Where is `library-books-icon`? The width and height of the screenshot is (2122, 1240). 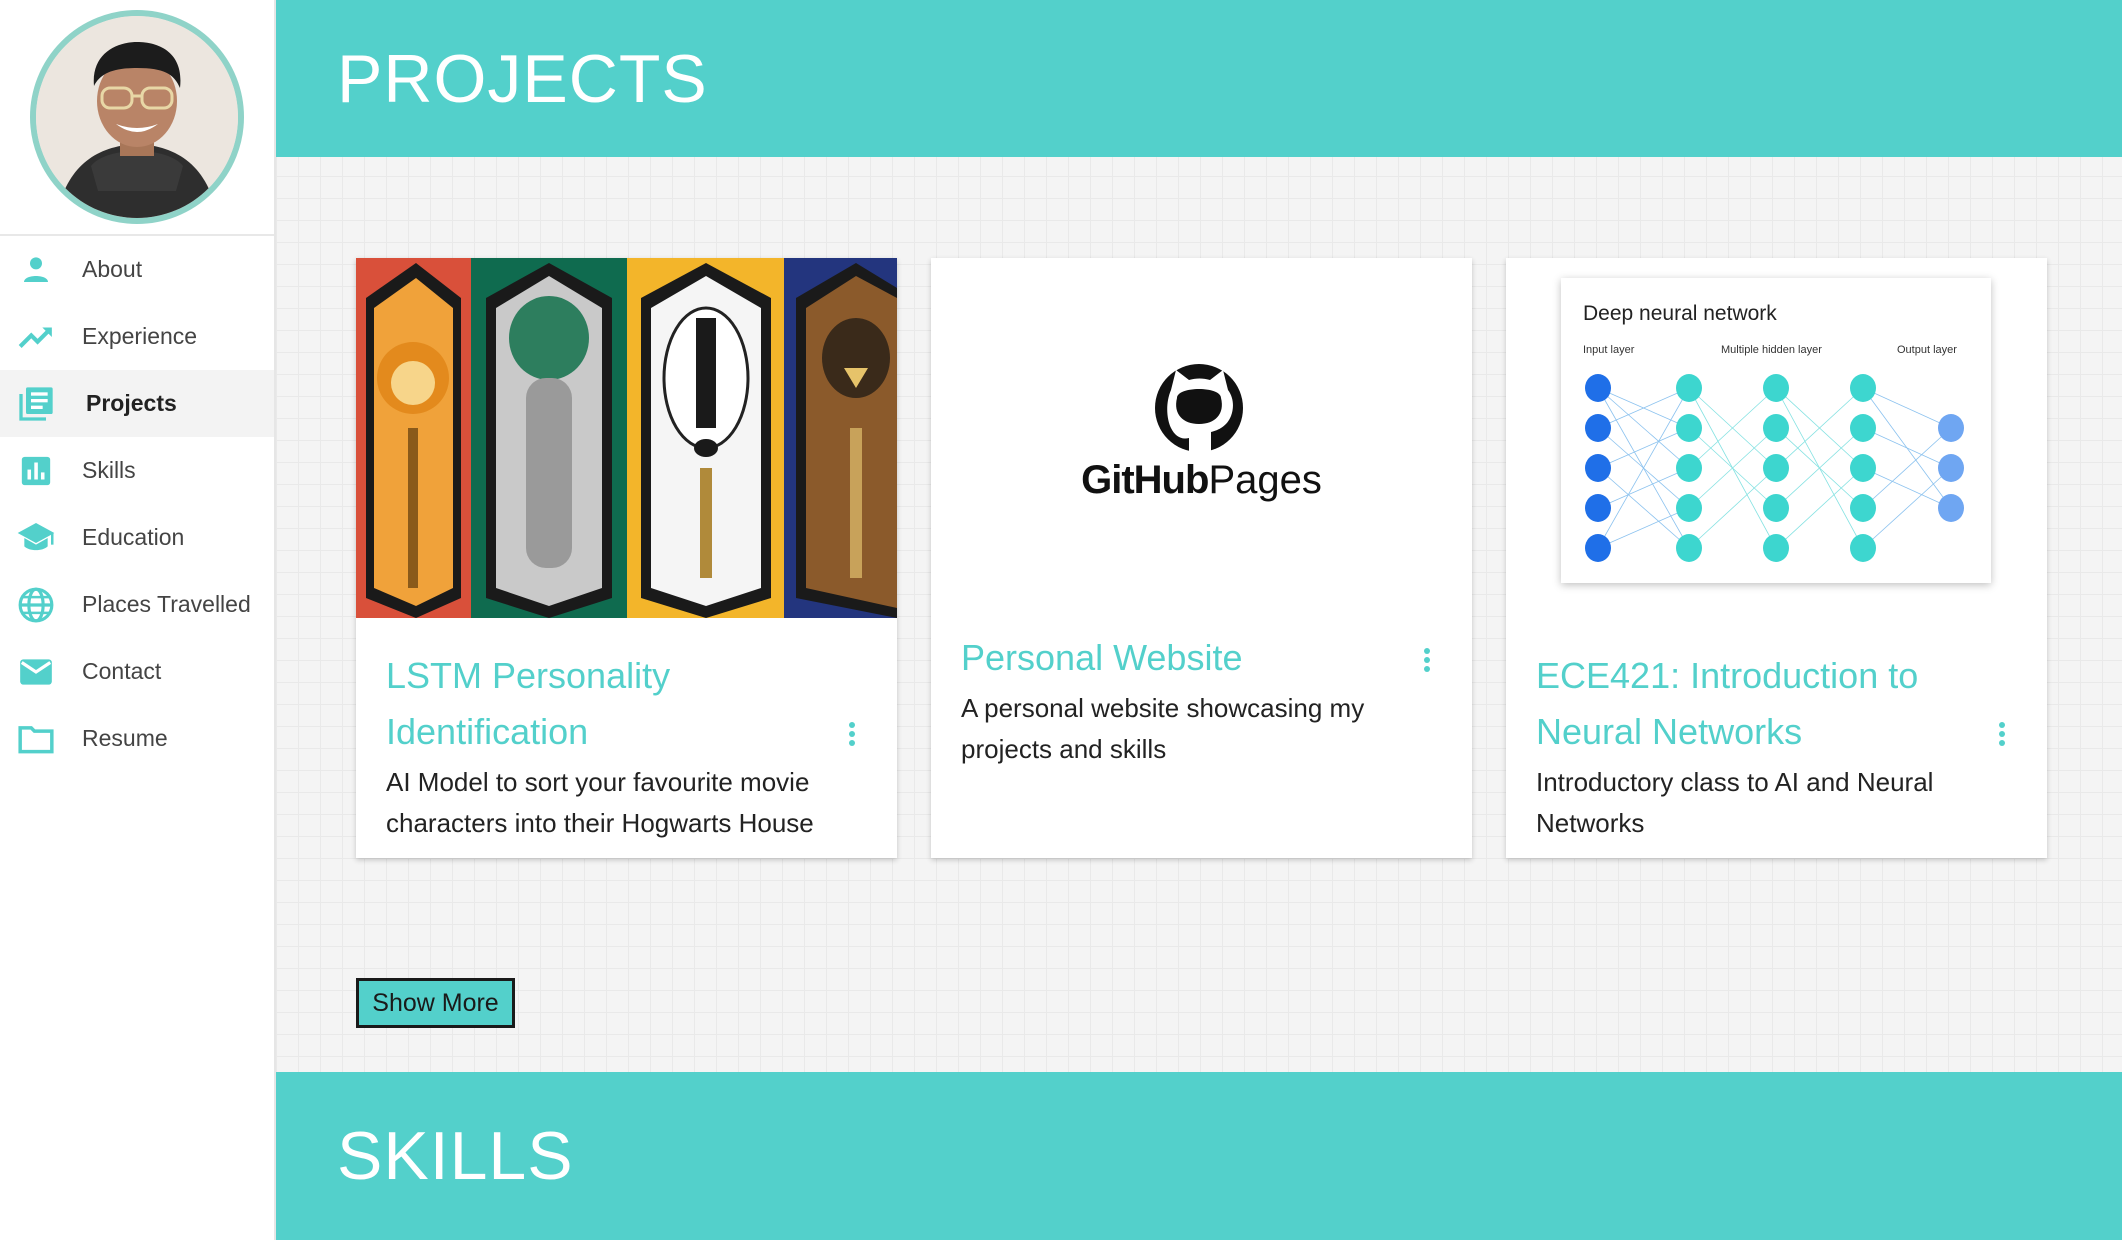
library-books-icon is located at coordinates (36, 404).